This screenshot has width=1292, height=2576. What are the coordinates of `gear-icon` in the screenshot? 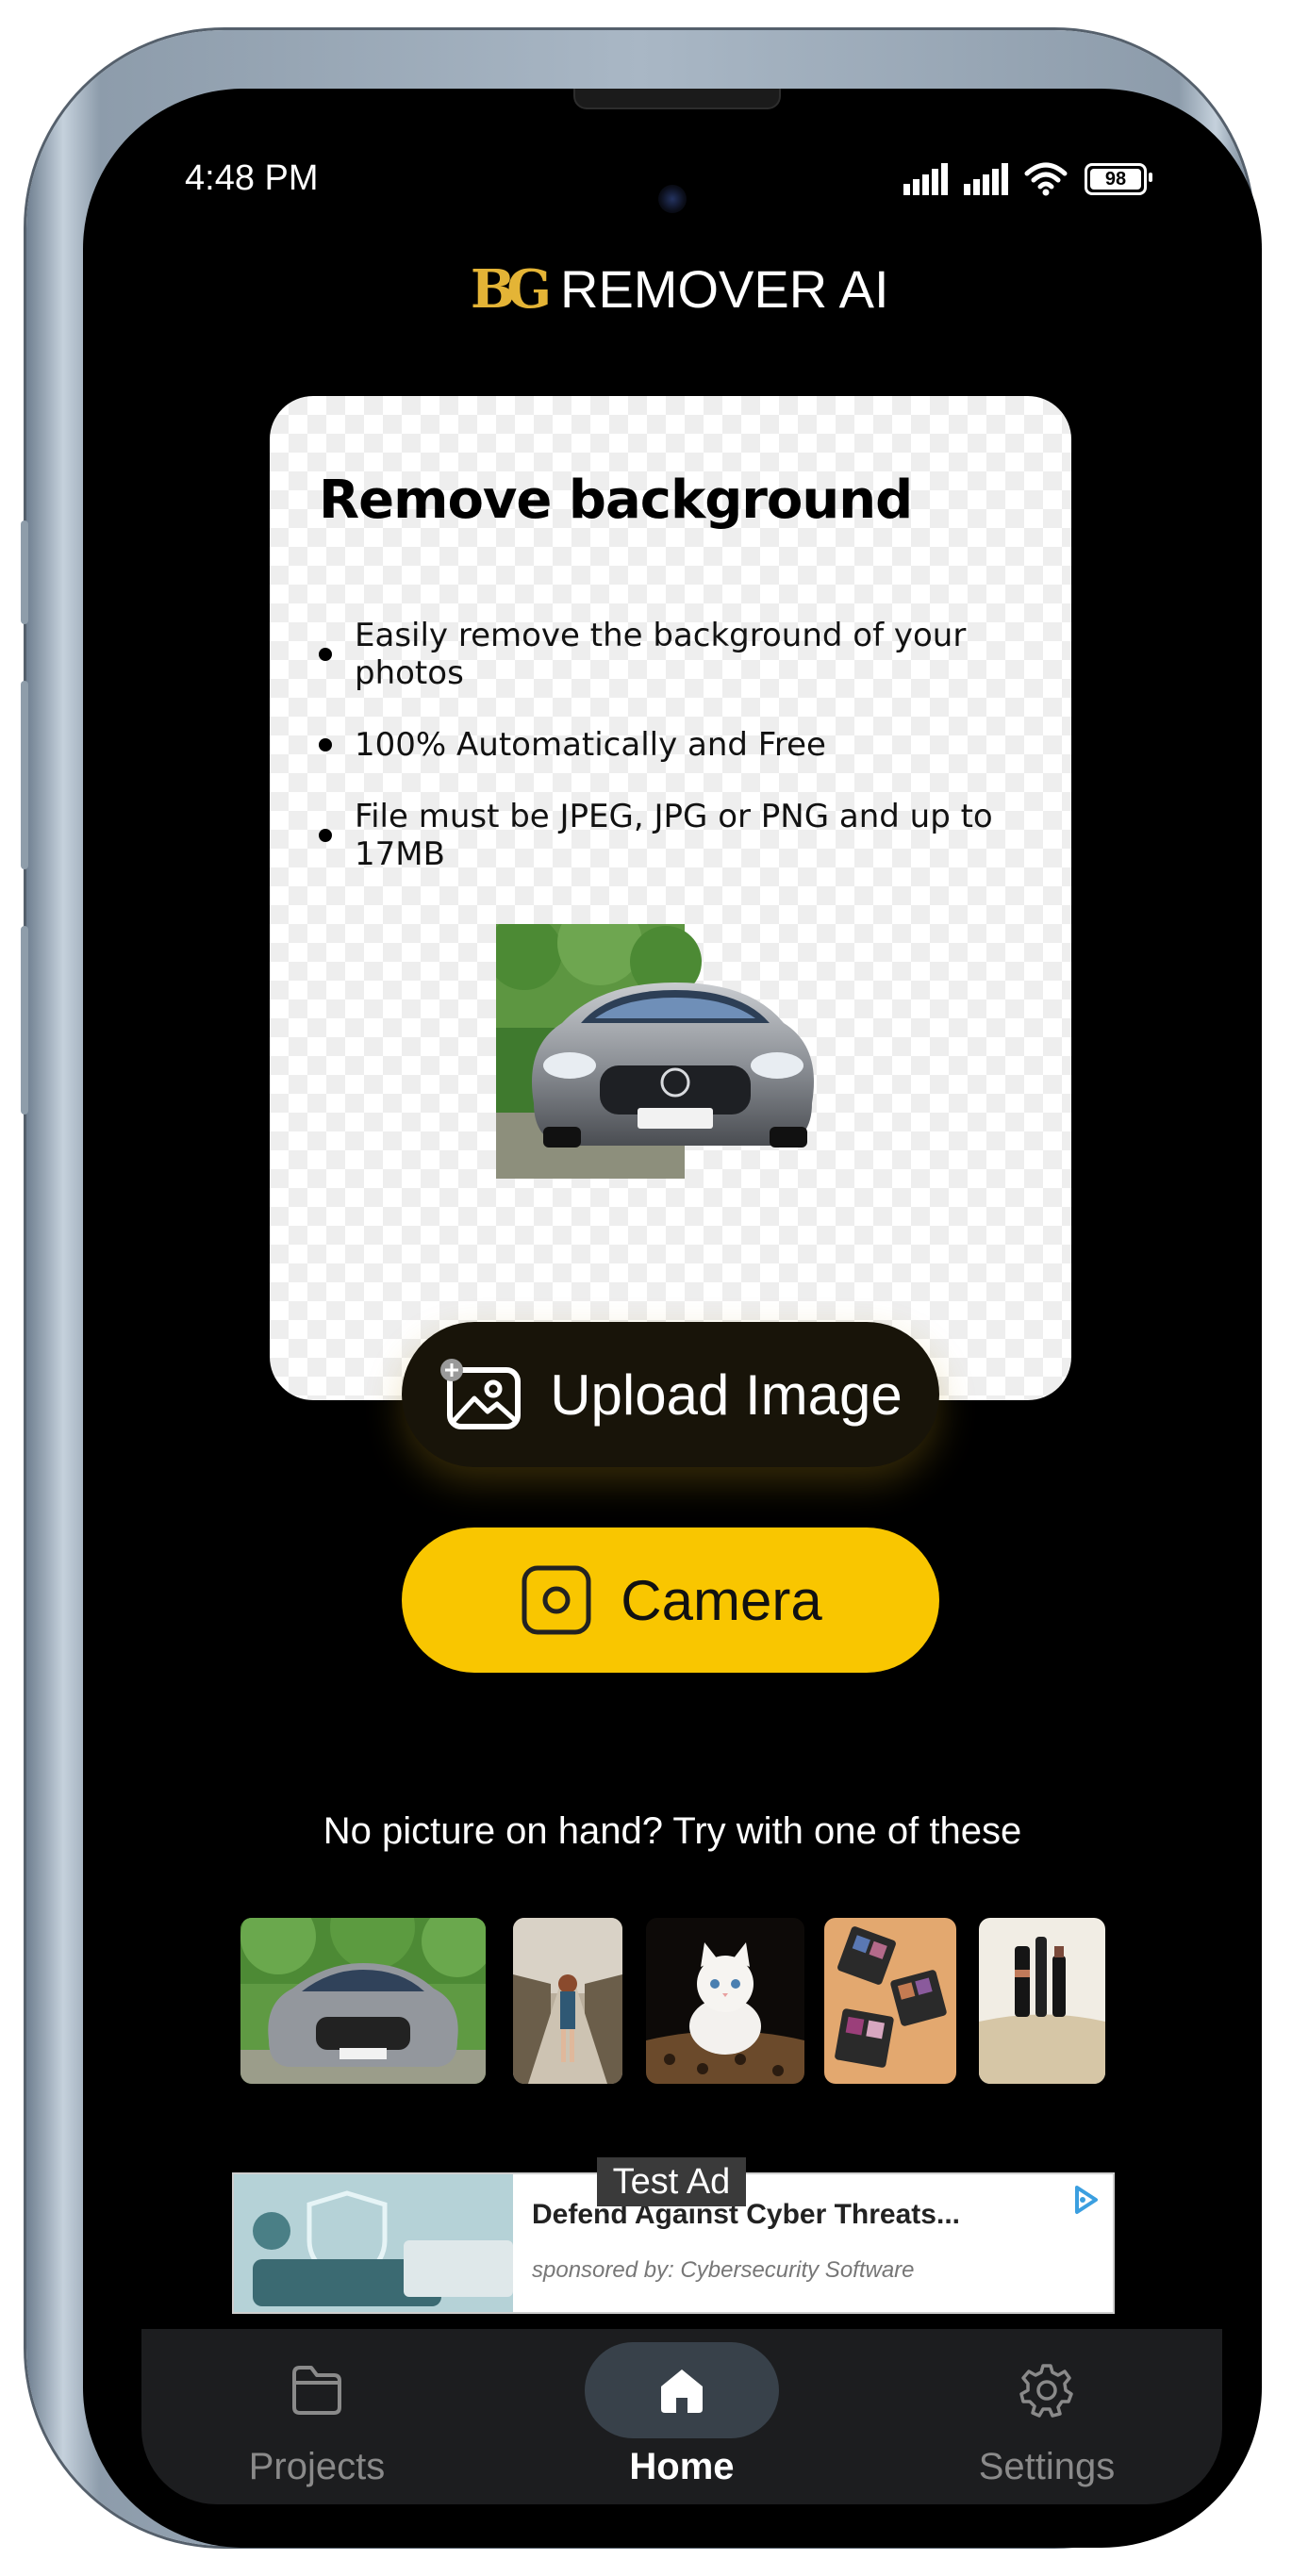 It's located at (1046, 2391).